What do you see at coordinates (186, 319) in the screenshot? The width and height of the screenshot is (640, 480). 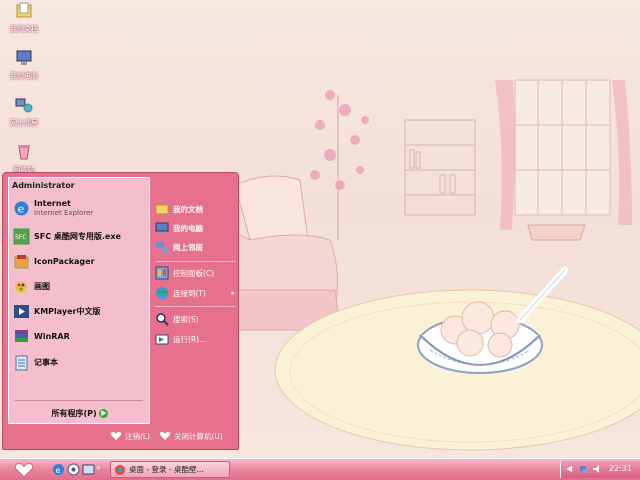 I see `start-right-label: 搜索(S)` at bounding box center [186, 319].